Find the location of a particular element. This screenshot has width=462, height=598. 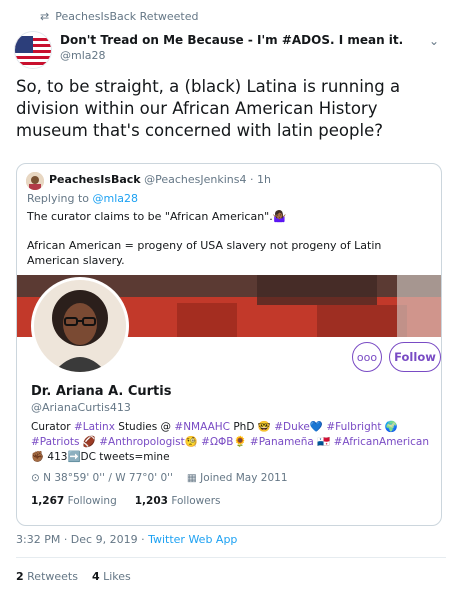

bio-text: PhD 🤓 is located at coordinates (252, 427).